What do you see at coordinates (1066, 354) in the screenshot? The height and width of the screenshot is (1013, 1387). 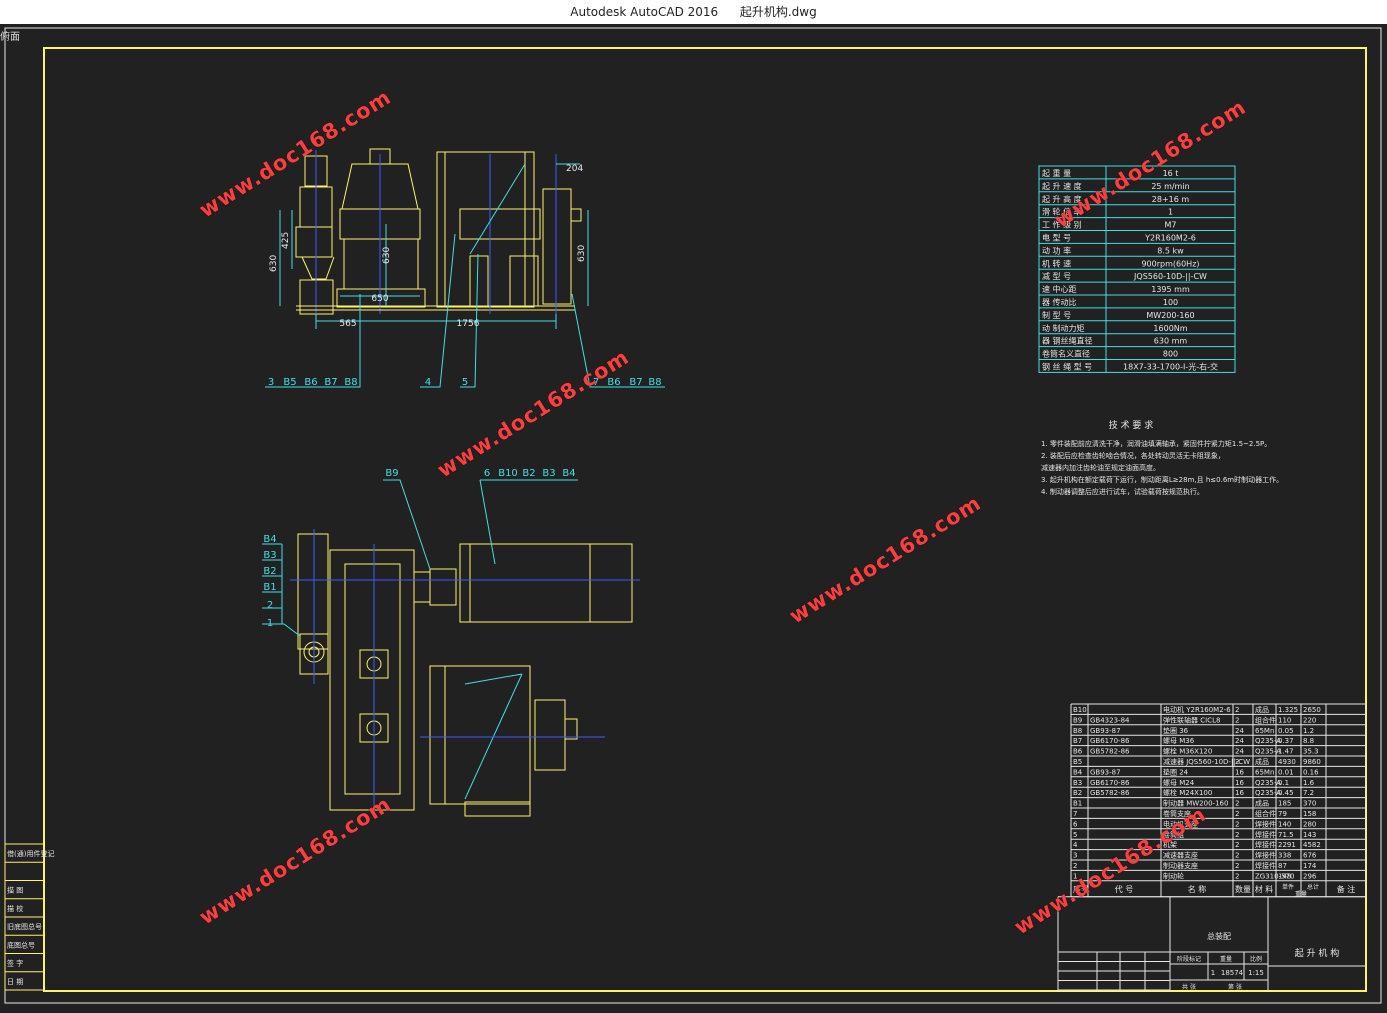 I see `spec-label: 卷筒名义直径` at bounding box center [1066, 354].